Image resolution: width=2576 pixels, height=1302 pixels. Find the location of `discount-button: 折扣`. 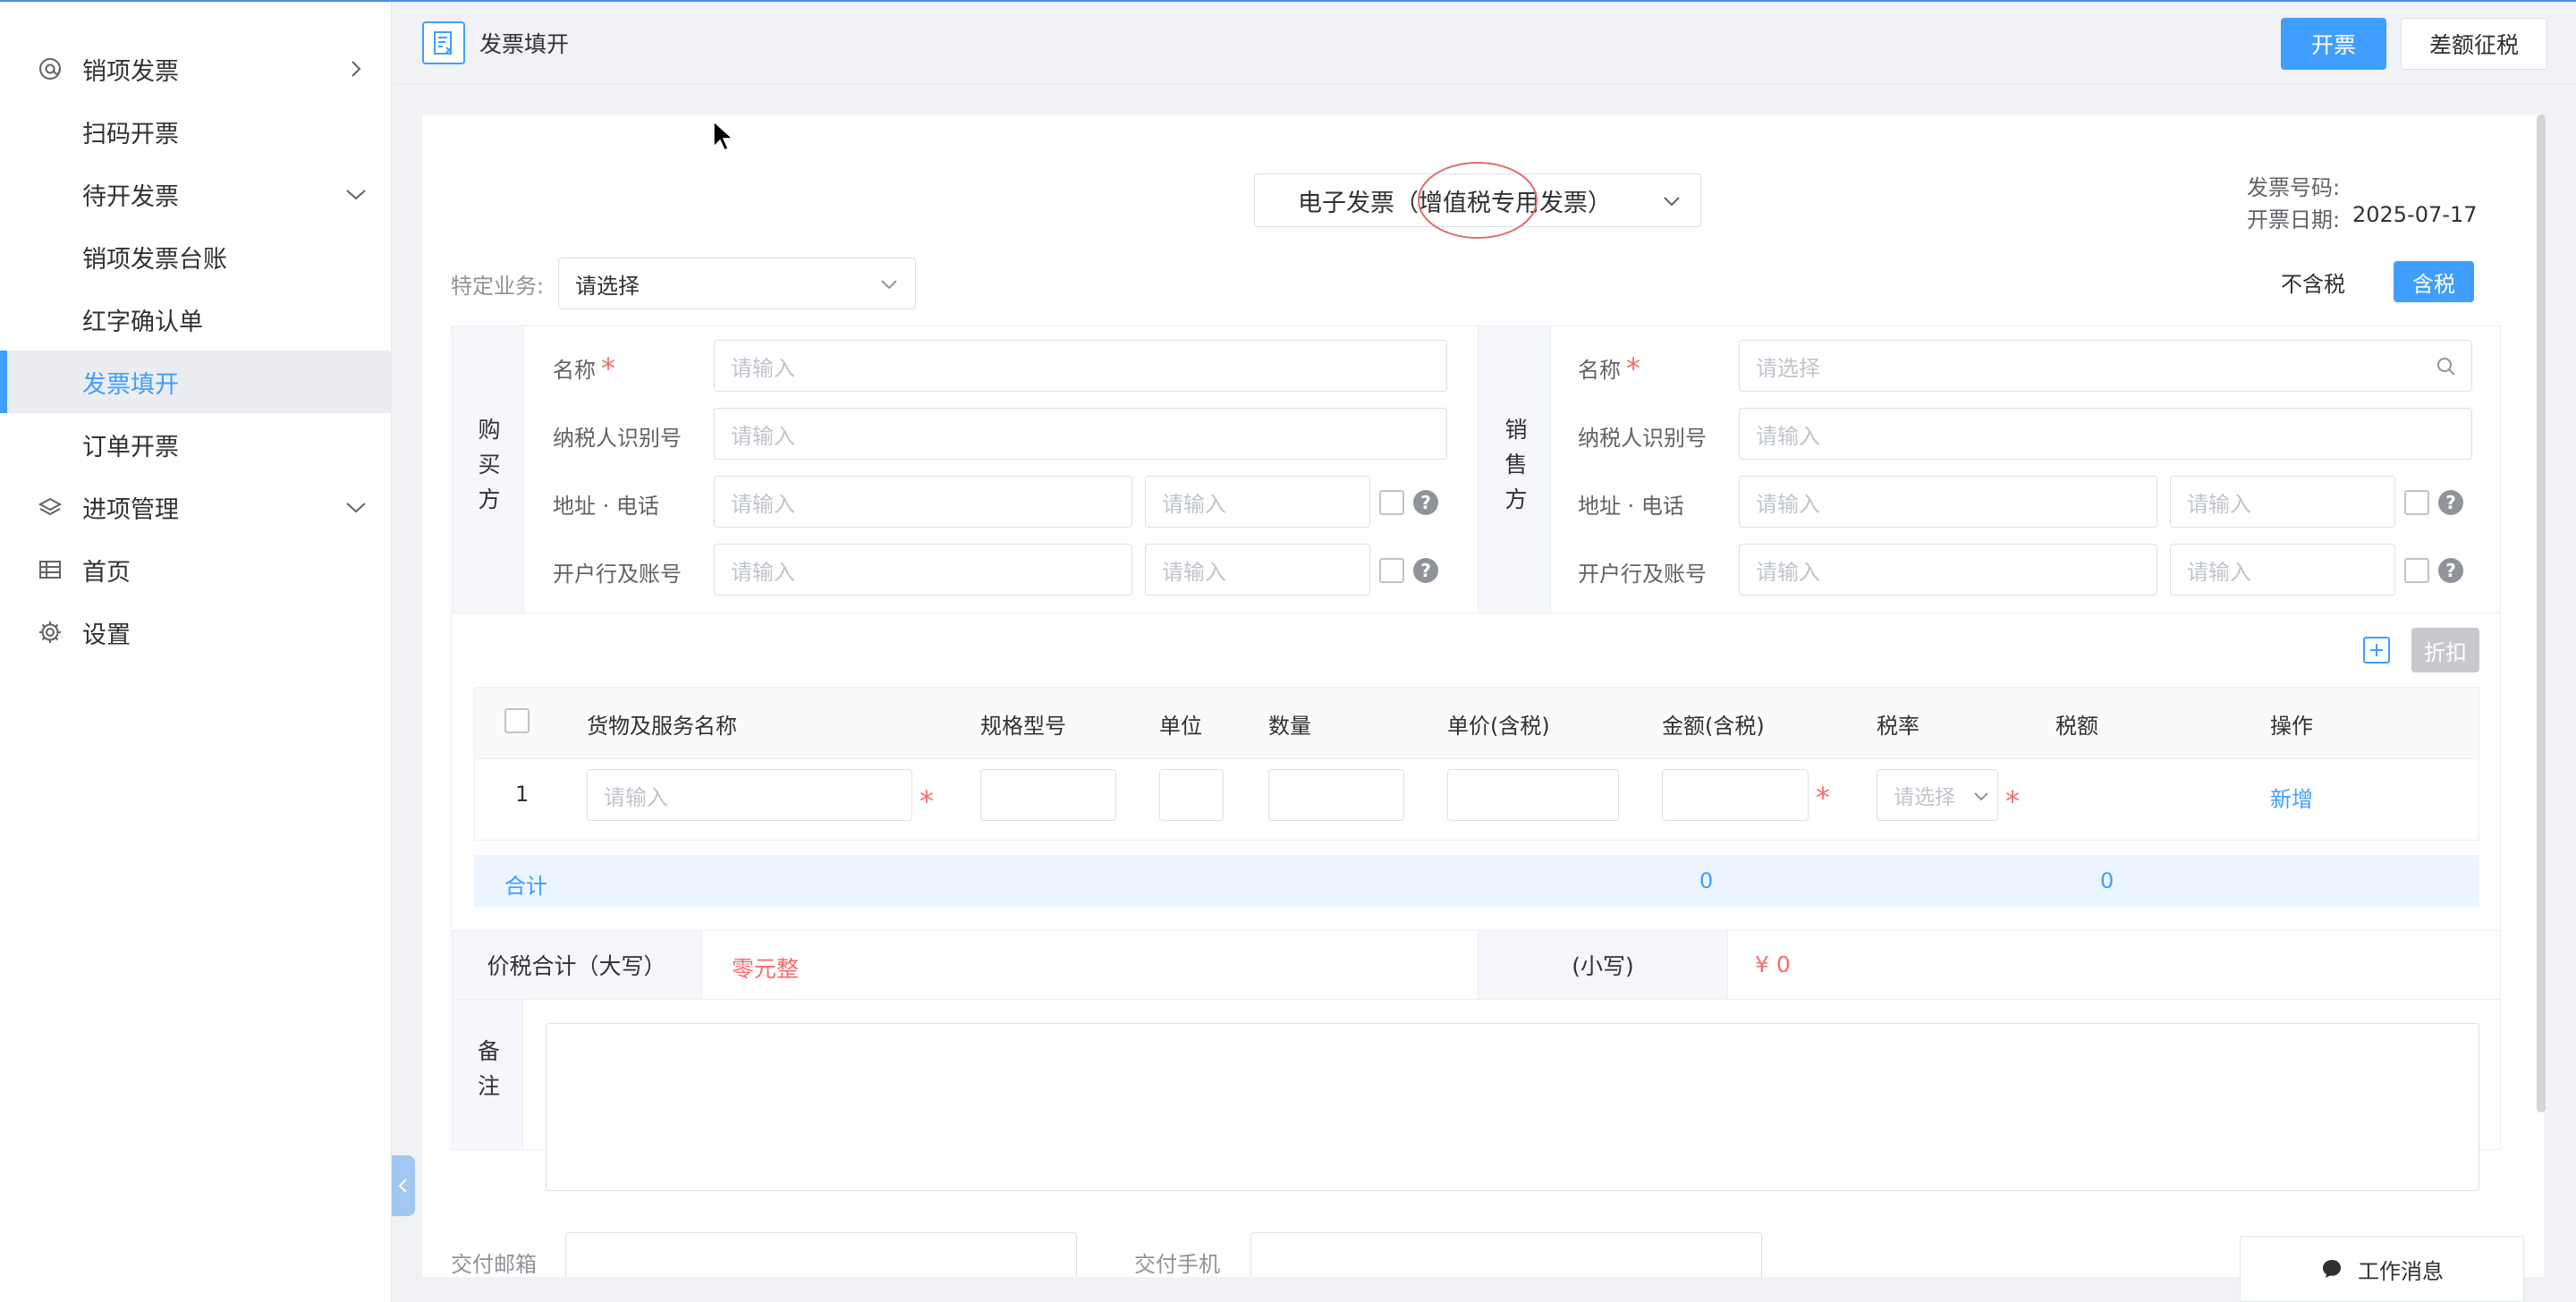

discount-button: 折扣 is located at coordinates (2445, 650).